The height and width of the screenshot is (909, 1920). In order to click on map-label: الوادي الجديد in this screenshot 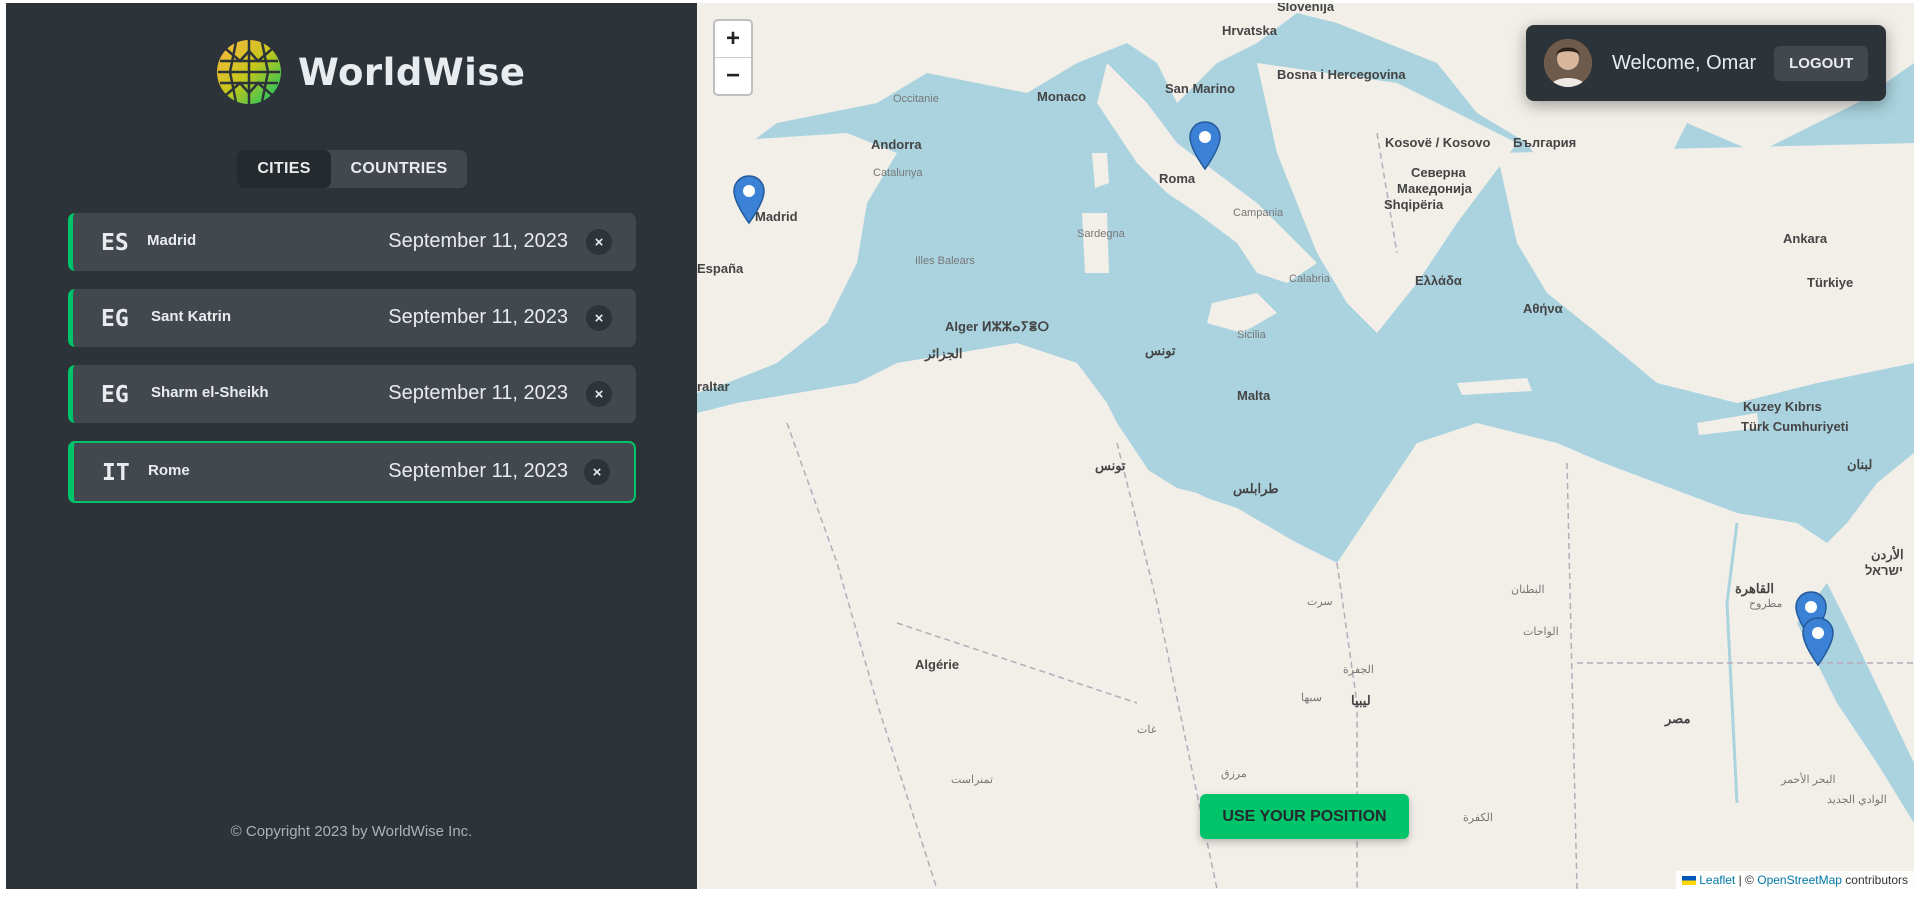, I will do `click(1857, 800)`.